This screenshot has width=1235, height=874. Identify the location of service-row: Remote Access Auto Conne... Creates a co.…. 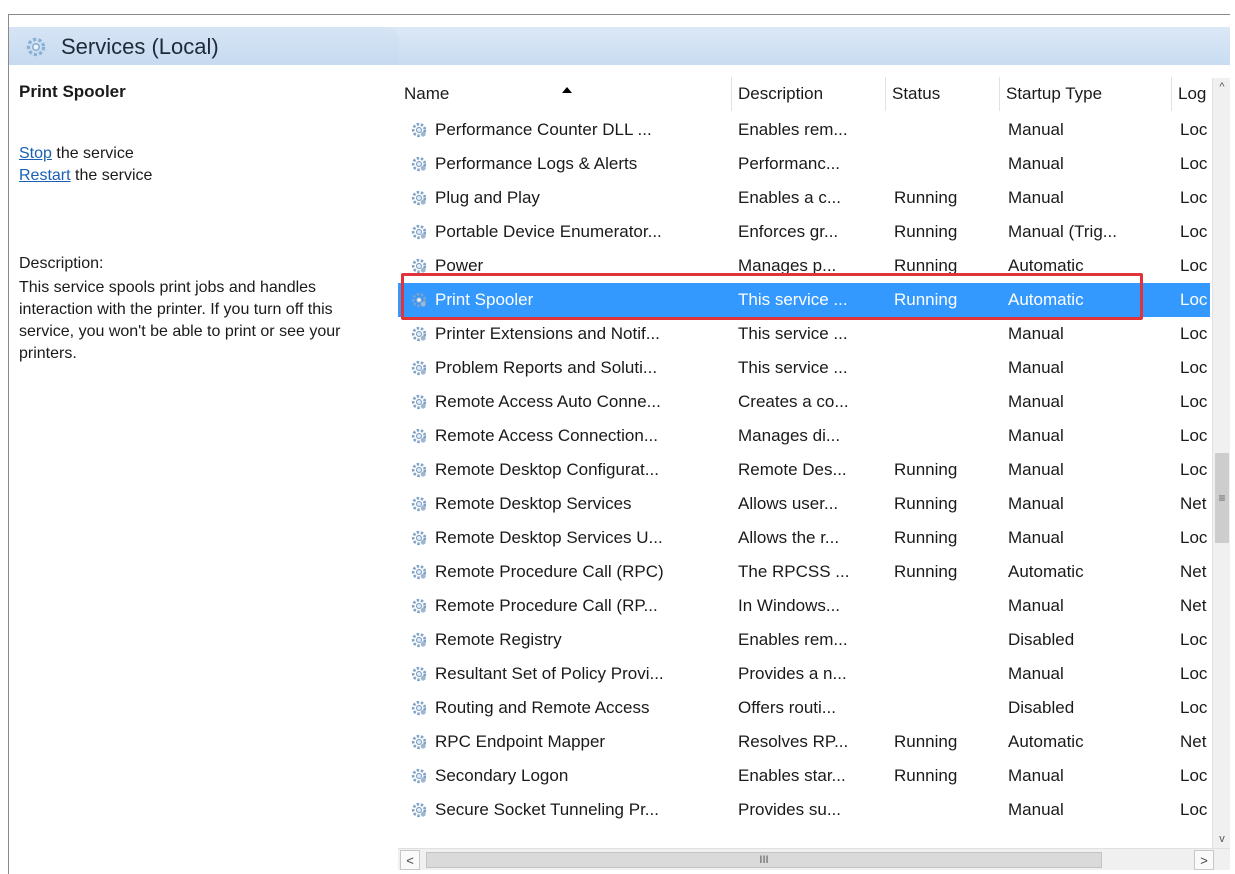
(804, 402).